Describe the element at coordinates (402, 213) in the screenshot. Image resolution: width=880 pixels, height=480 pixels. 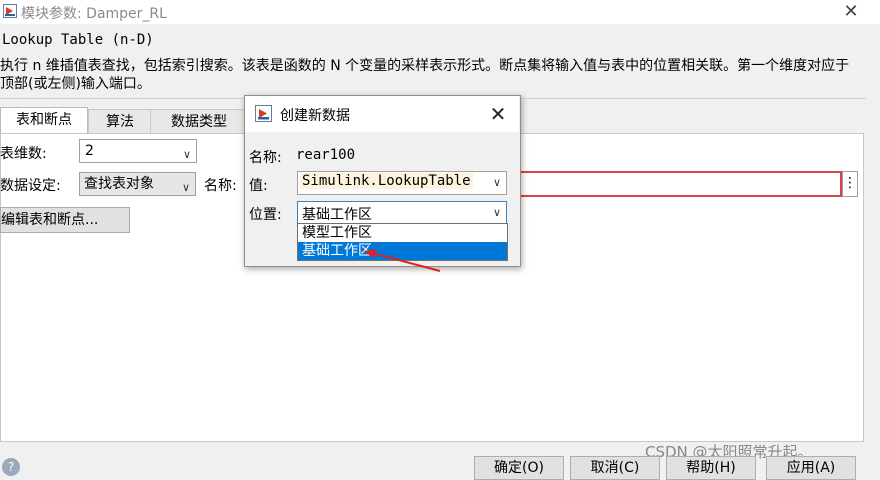
I see `dialog-location-select: 基础工作区 ∨` at that location.